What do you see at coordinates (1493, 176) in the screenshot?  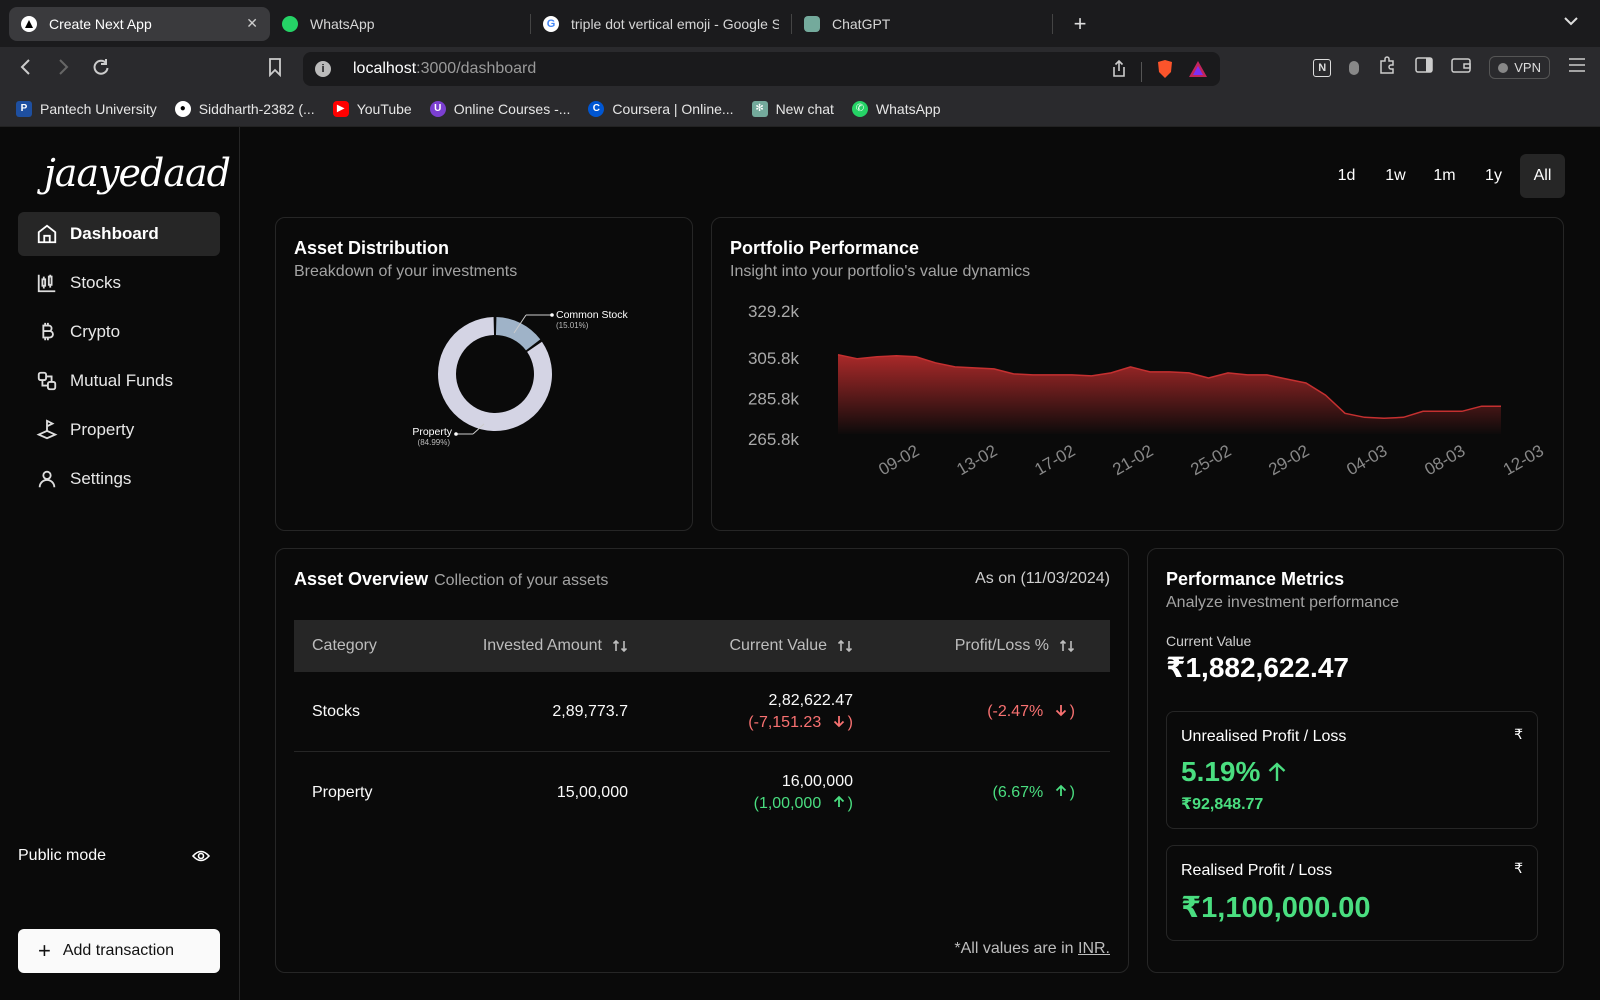 I see `range-1y: 1y` at bounding box center [1493, 176].